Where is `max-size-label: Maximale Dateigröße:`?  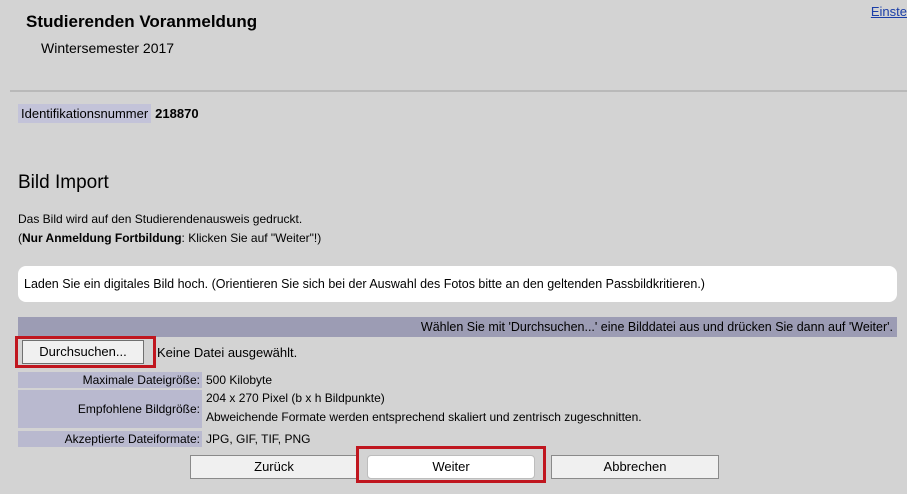 max-size-label: Maximale Dateigröße: is located at coordinates (110, 380).